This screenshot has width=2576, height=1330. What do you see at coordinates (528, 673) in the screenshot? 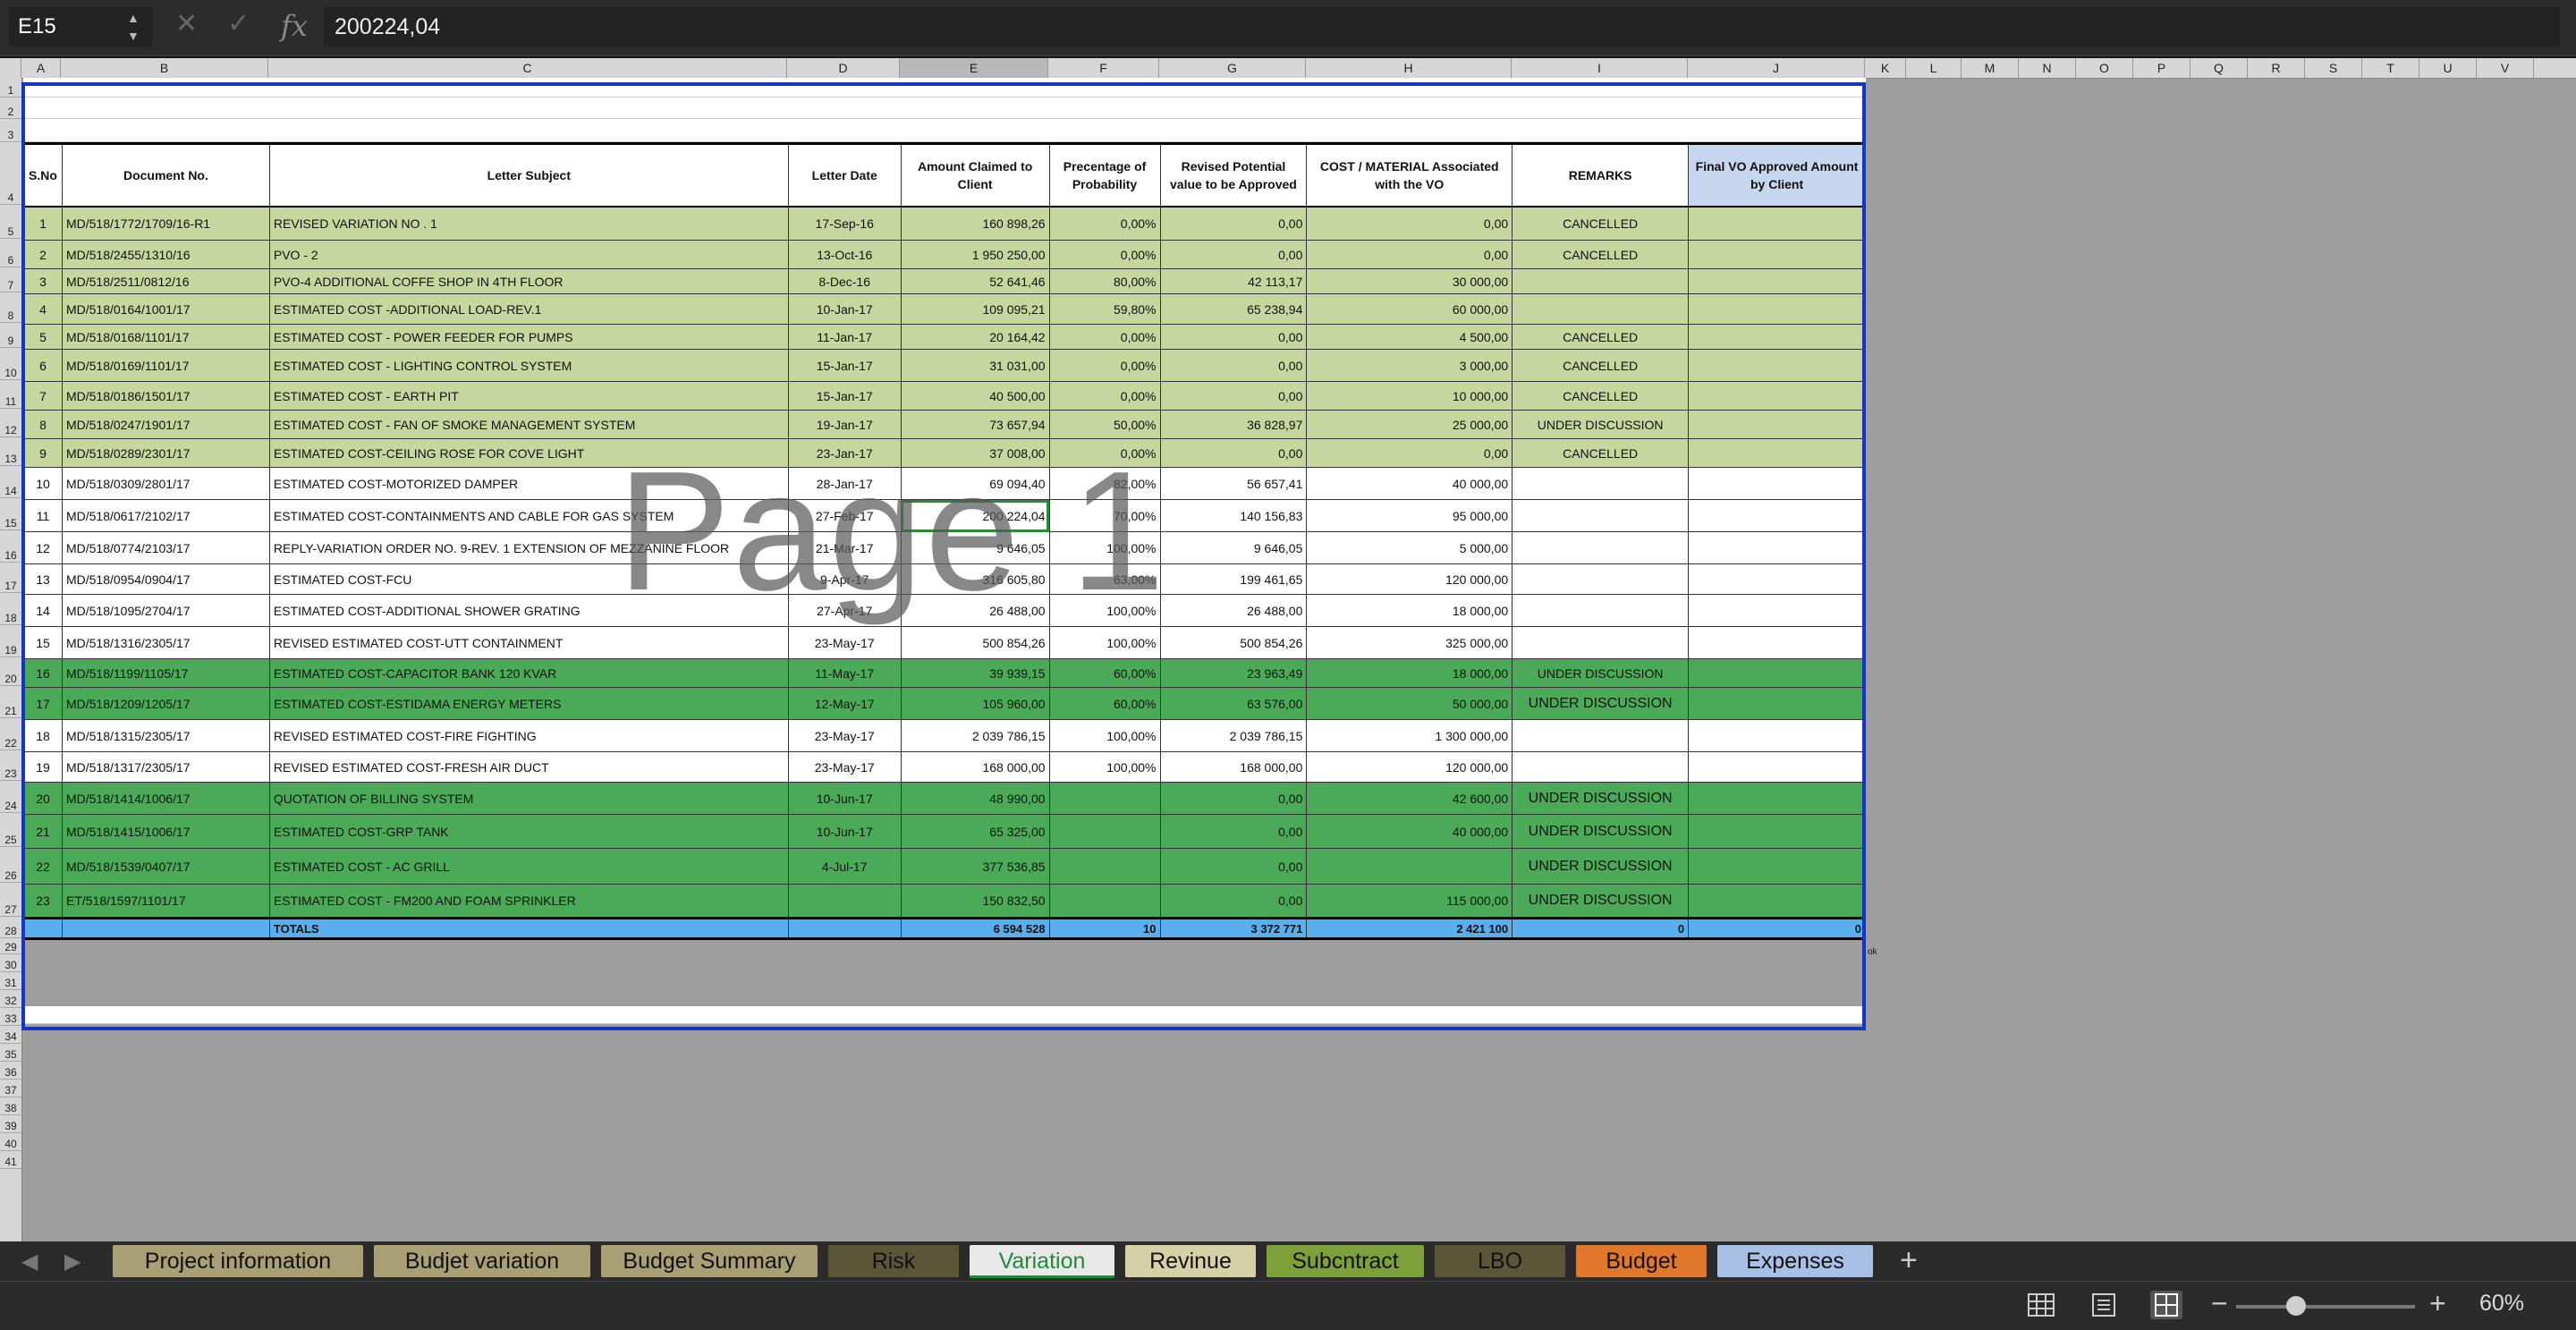
I see `cell-subject: ESTIMATED COST-CAPACITOR BANK 120 KVAR` at bounding box center [528, 673].